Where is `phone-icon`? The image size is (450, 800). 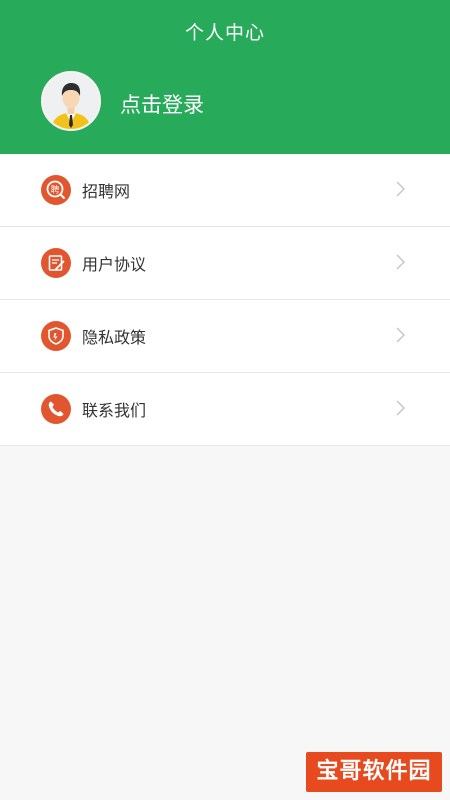 phone-icon is located at coordinates (56, 409).